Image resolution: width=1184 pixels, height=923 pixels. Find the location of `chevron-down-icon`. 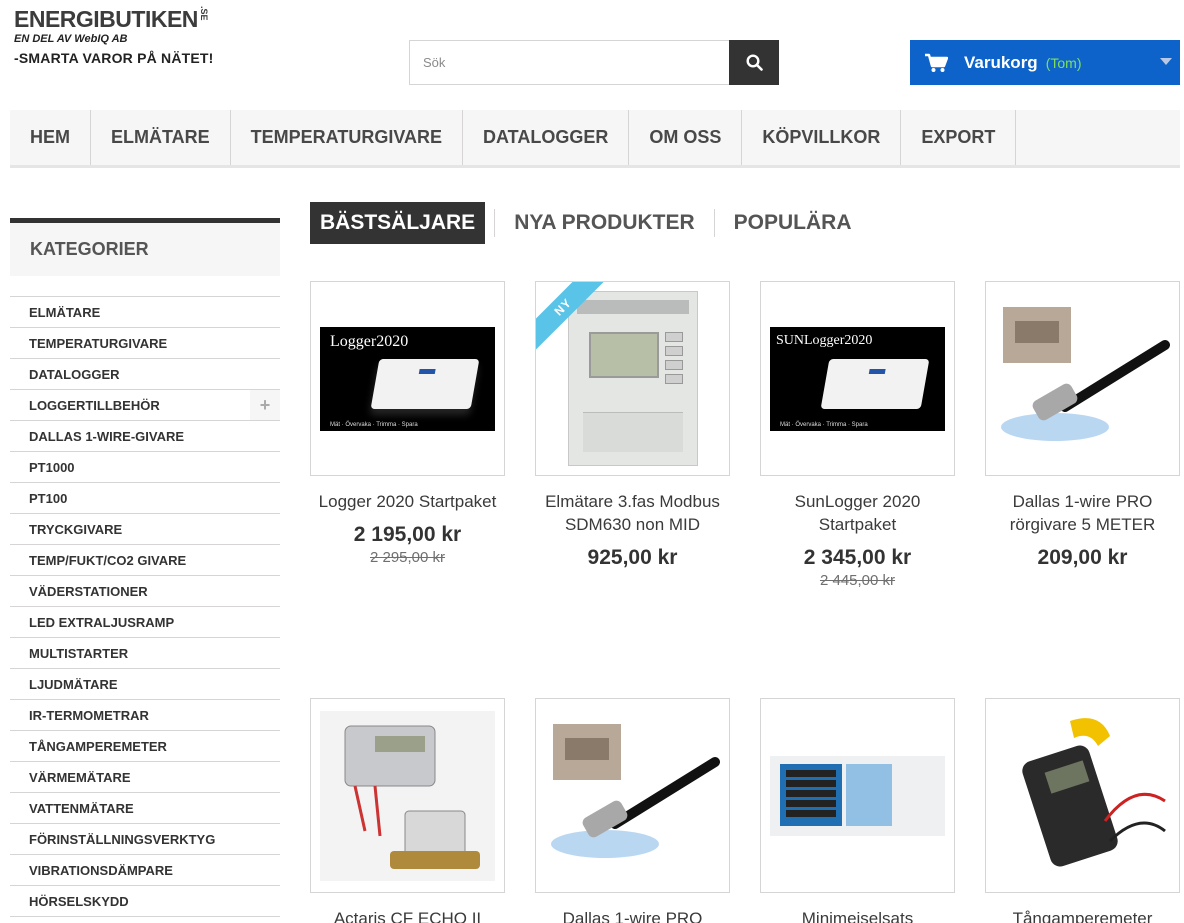

chevron-down-icon is located at coordinates (1166, 61).